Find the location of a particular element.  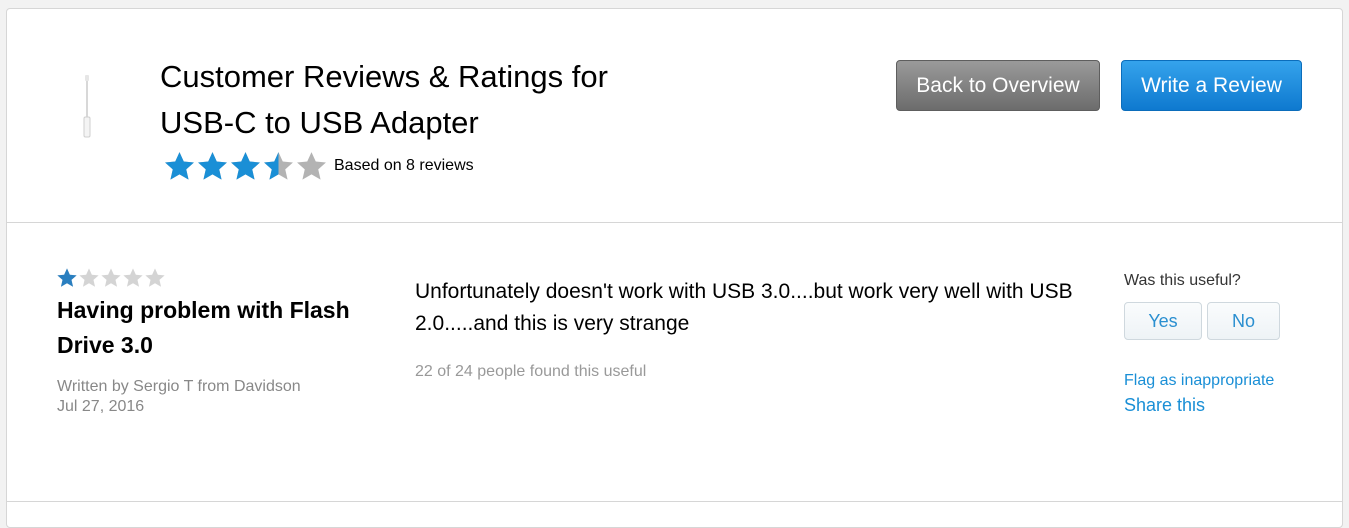

title-line-2: USB-C to USB Adapter is located at coordinates (319, 122).